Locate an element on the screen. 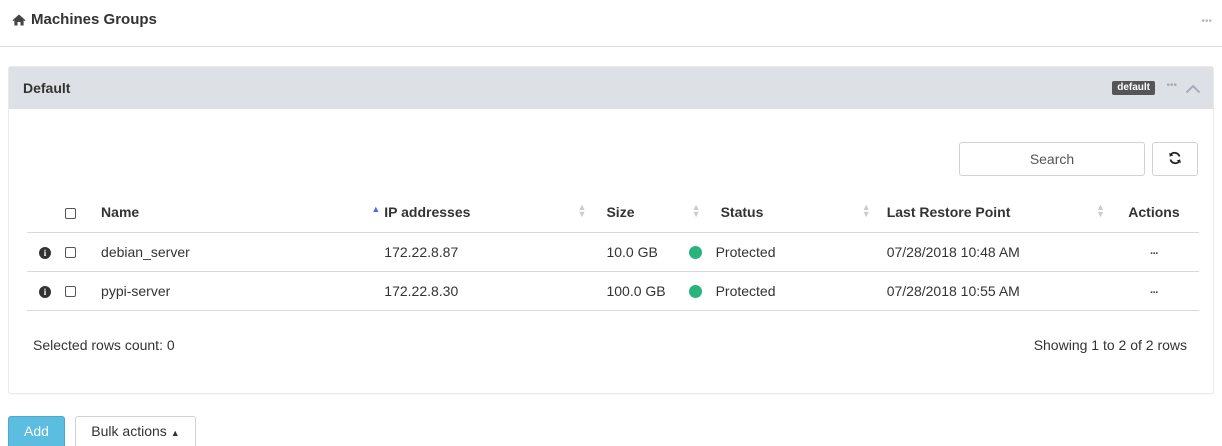  column-header-size-label: Size is located at coordinates (620, 212).